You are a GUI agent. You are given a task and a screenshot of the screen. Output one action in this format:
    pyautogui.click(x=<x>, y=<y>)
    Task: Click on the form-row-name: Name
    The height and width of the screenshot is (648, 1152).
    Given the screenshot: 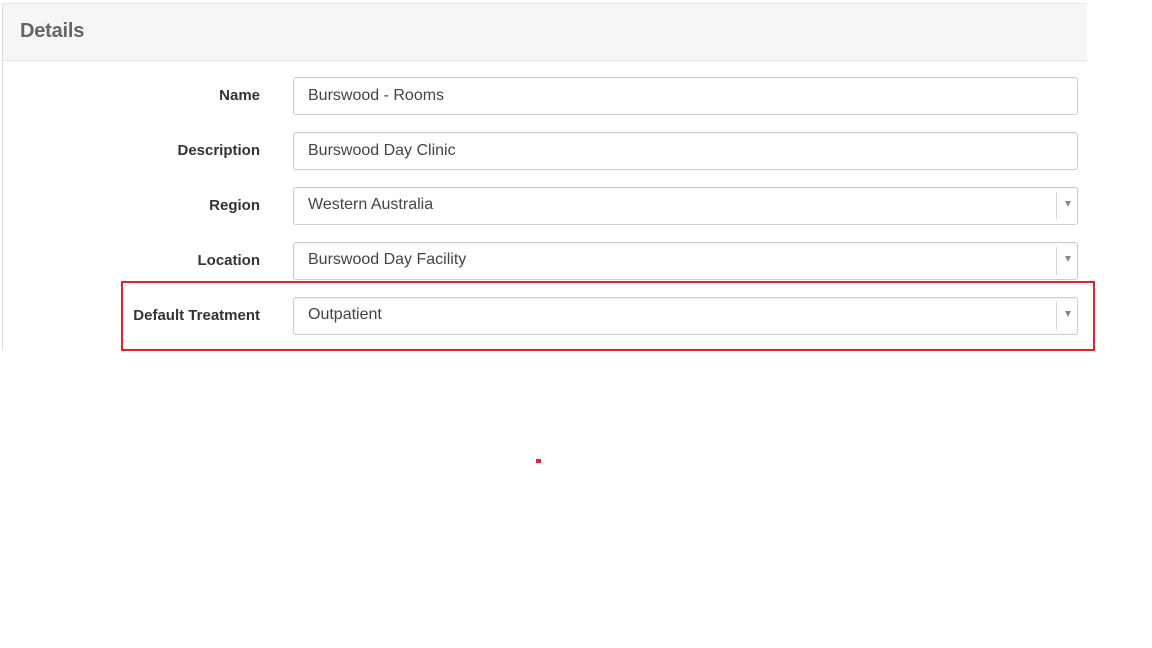 What is the action you would take?
    pyautogui.click(x=545, y=96)
    